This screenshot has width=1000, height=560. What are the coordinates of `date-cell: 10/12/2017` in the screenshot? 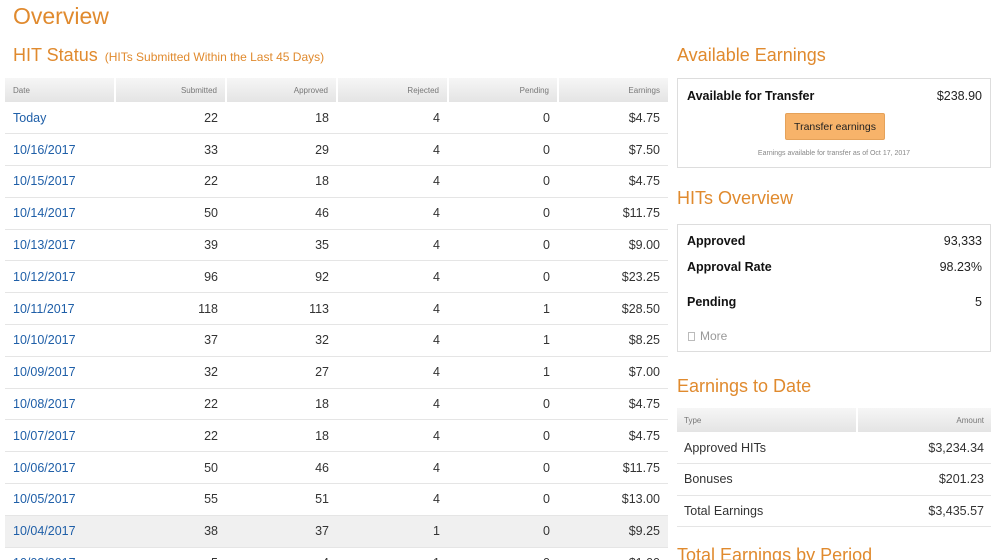 It's located at (60, 277).